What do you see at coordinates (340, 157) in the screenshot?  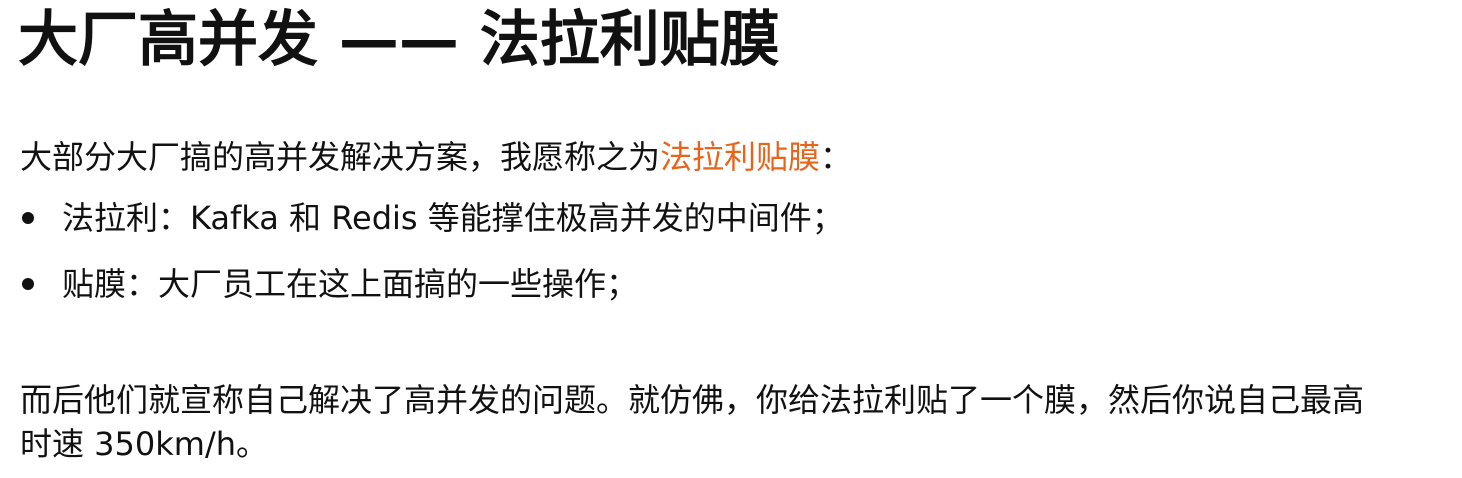 I see `intro-prefix: 大部分大厂搞的高并发解决方案，我愿称之为` at bounding box center [340, 157].